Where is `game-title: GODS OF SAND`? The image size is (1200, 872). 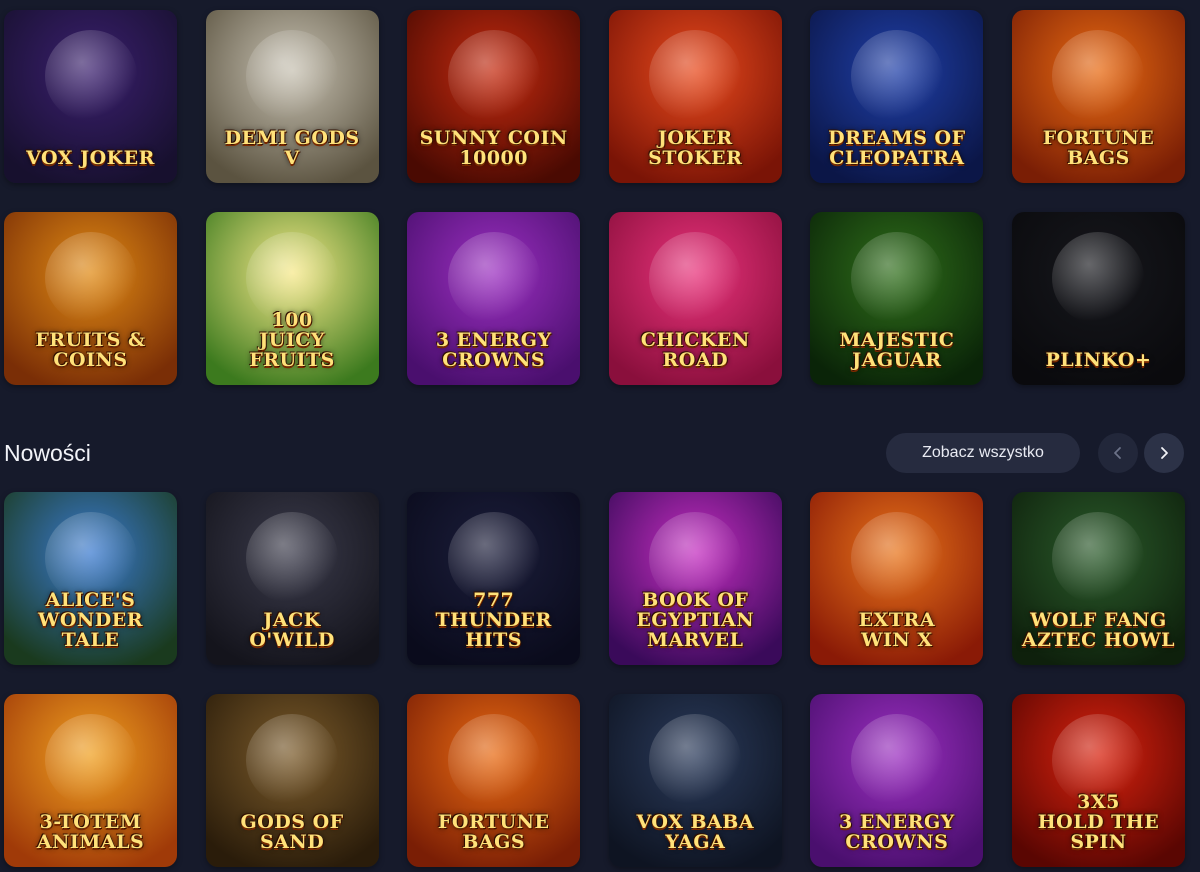 game-title: GODS OF SAND is located at coordinates (292, 832).